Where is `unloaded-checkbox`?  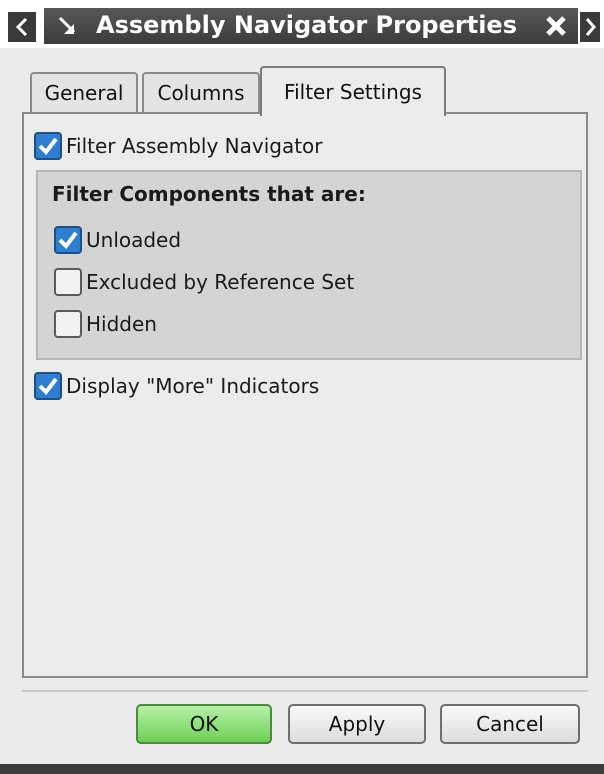 unloaded-checkbox is located at coordinates (68, 240).